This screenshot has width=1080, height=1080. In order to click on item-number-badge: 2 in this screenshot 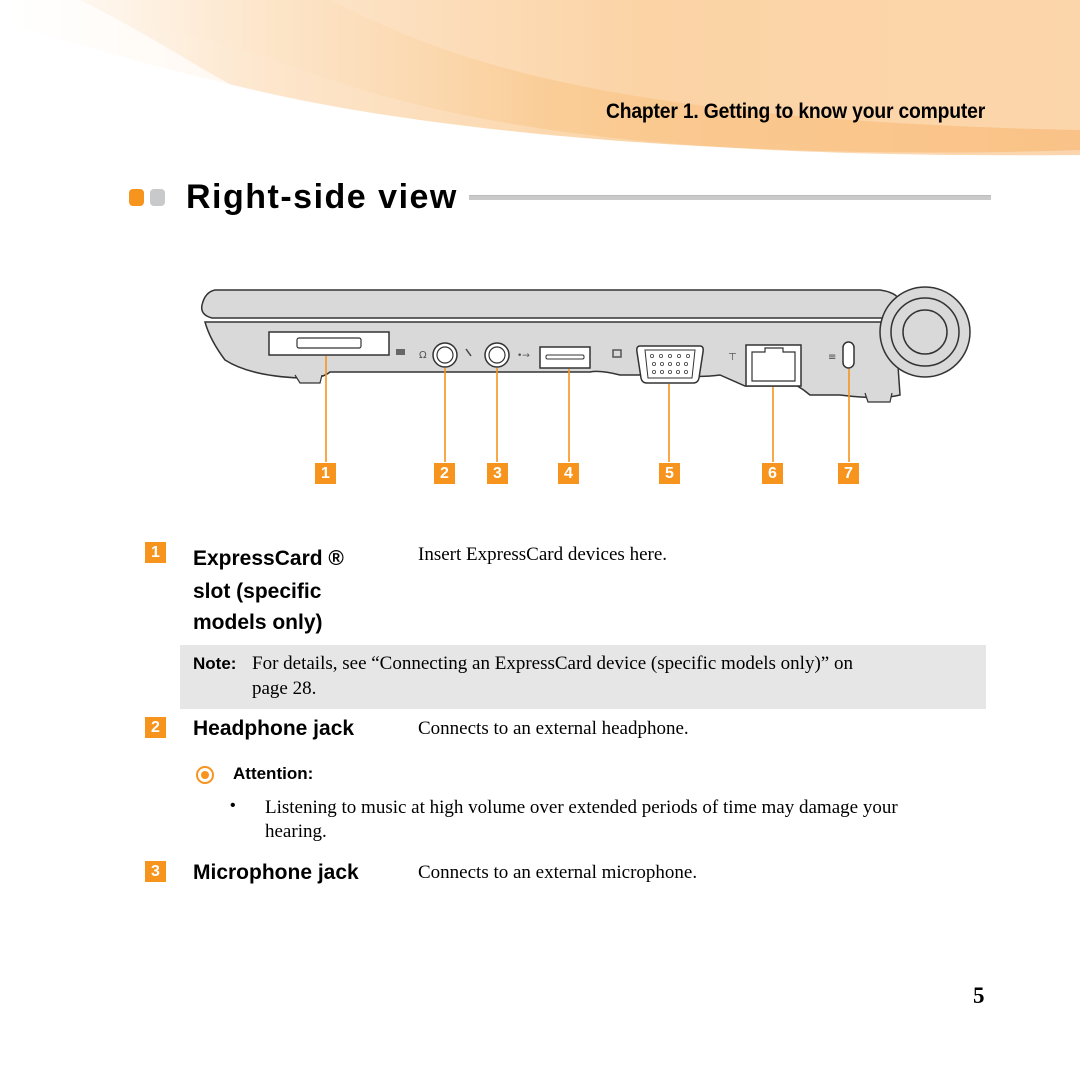, I will do `click(155, 727)`.